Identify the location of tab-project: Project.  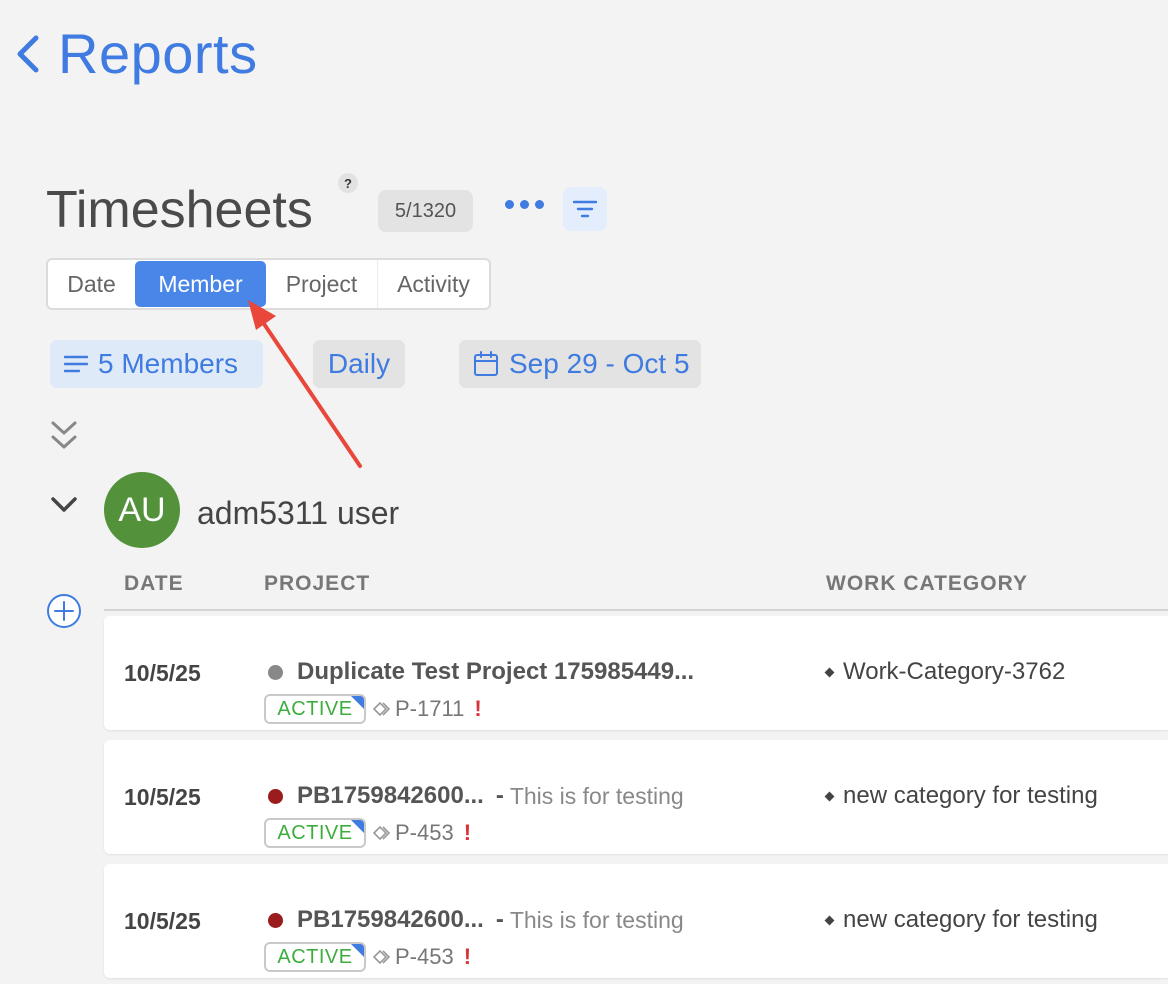
(321, 284).